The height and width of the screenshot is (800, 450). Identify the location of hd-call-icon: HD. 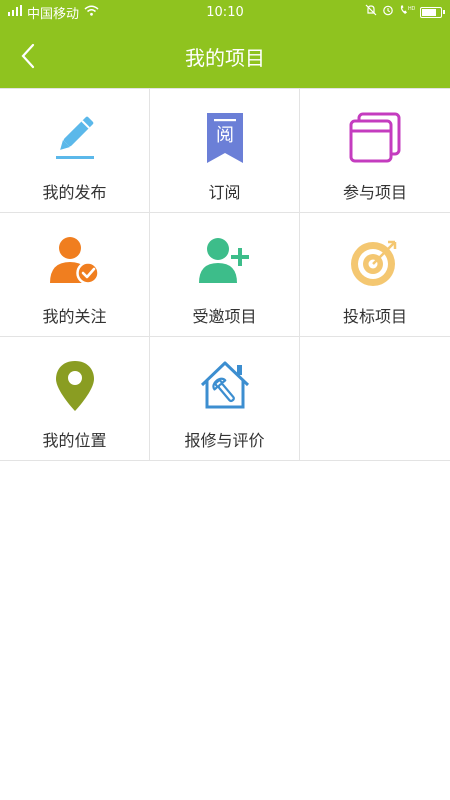
(407, 12).